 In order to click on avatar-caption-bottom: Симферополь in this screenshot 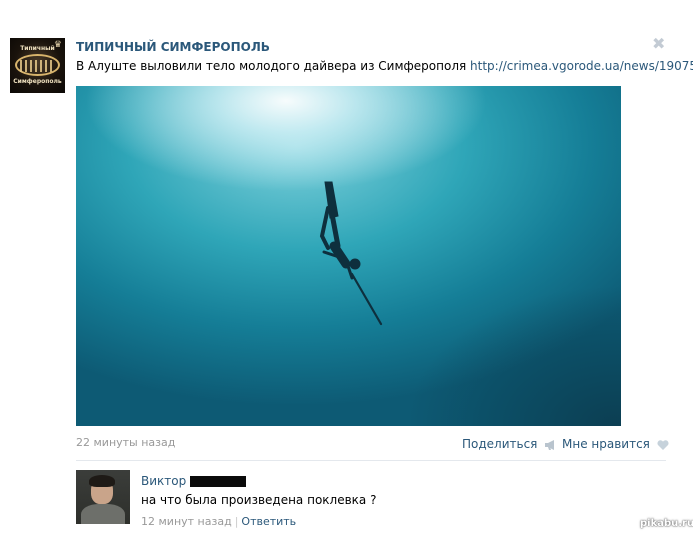, I will do `click(37, 81)`.